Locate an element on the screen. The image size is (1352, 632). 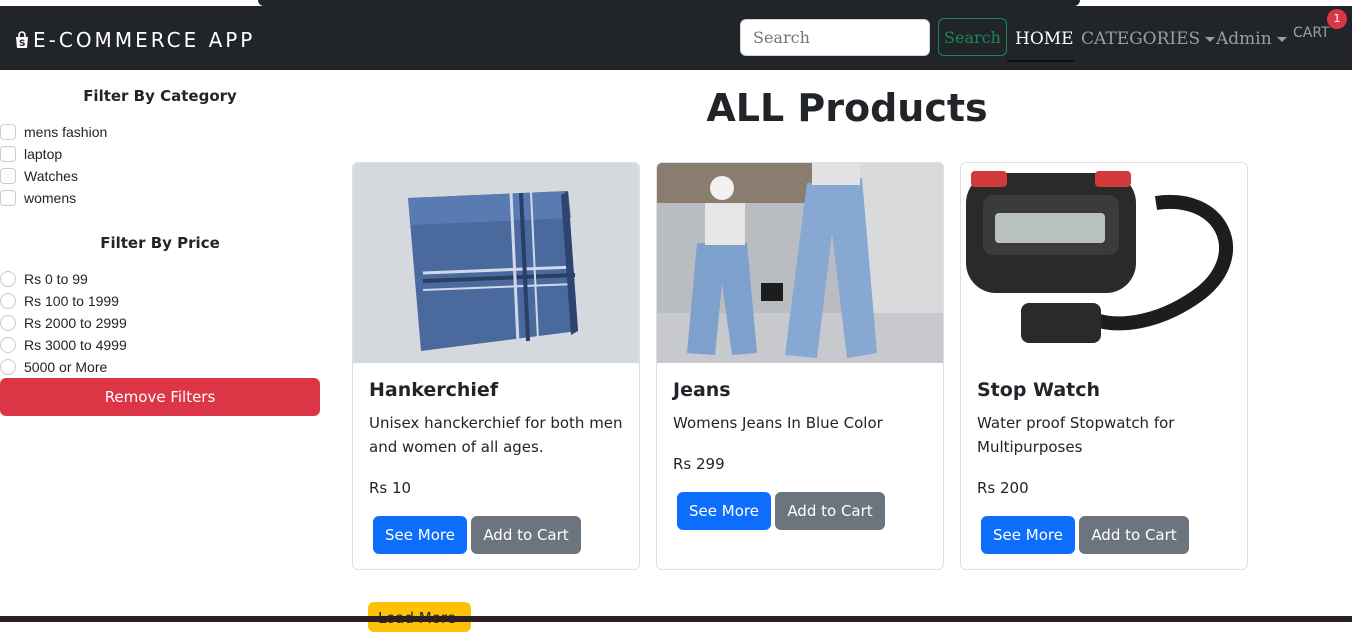
filter-category-title: Filter By Category is located at coordinates (160, 96).